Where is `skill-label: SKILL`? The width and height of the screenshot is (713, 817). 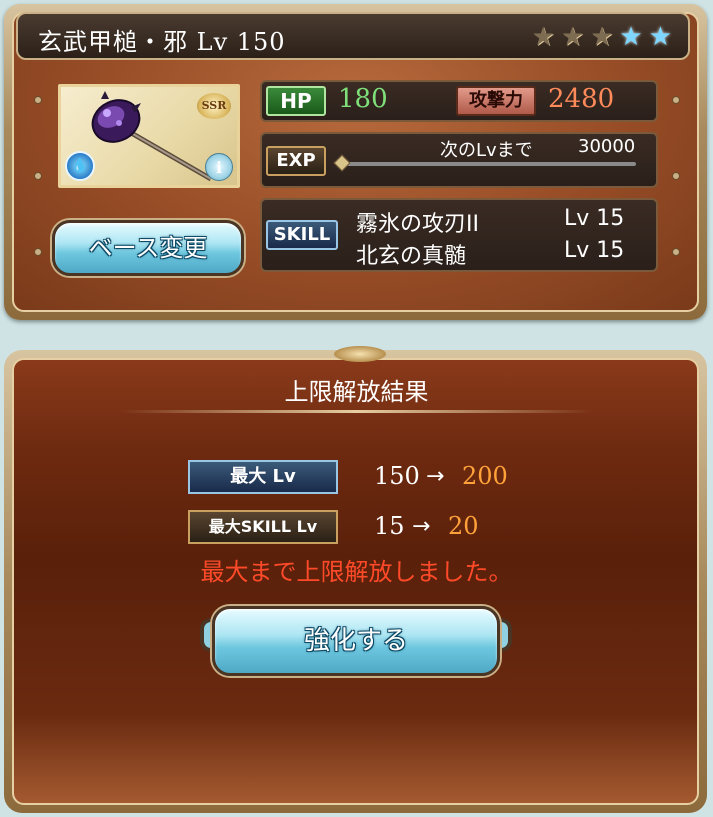
skill-label: SKILL is located at coordinates (302, 235).